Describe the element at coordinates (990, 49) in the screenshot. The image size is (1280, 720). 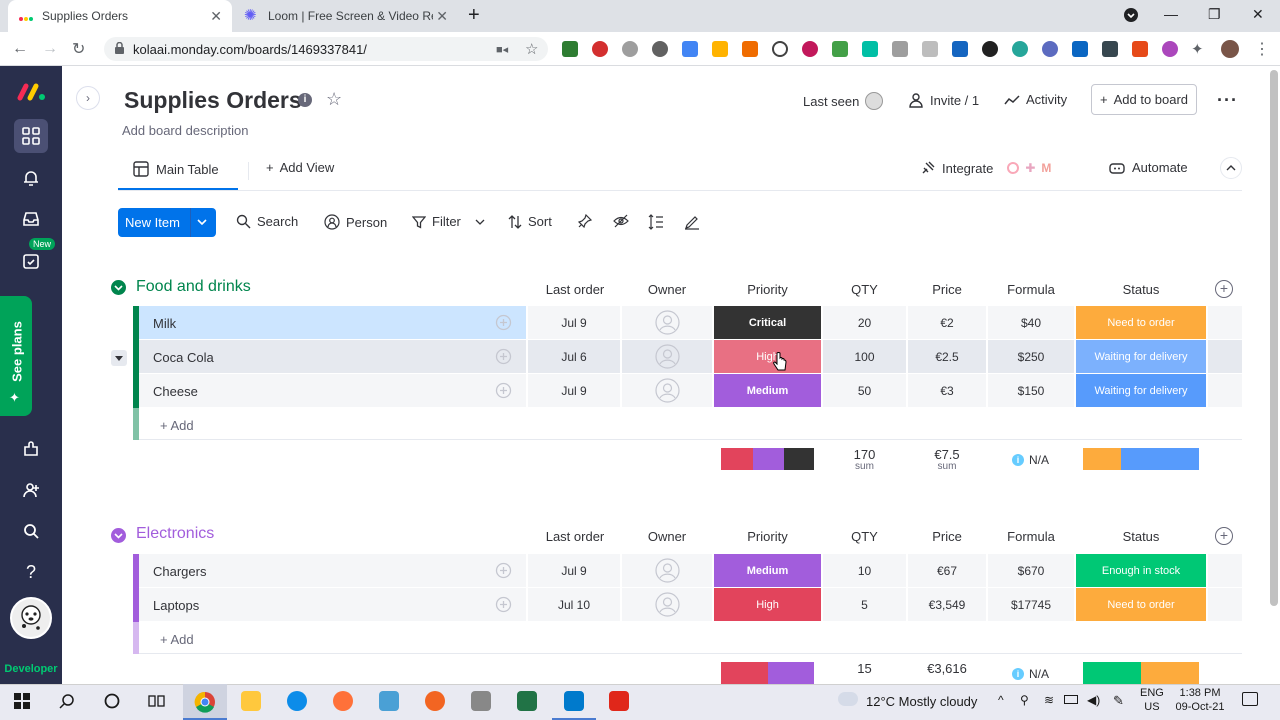
I see `github-icon` at that location.